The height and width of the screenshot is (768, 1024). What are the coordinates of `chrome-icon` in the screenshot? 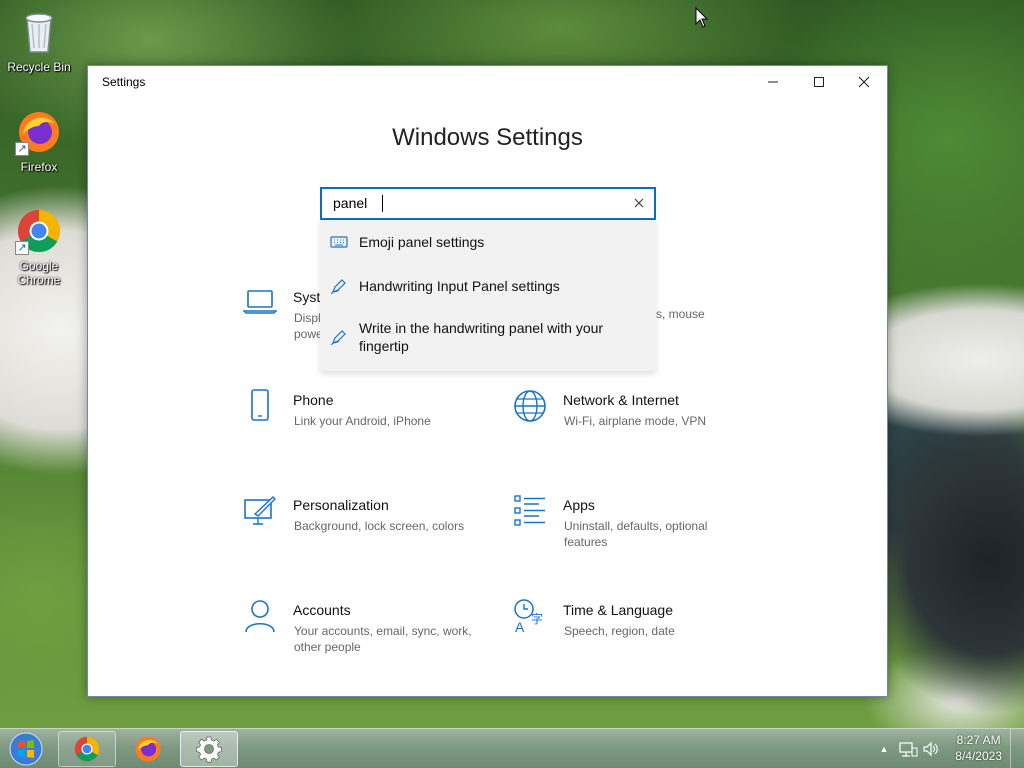 It's located at (87, 749).